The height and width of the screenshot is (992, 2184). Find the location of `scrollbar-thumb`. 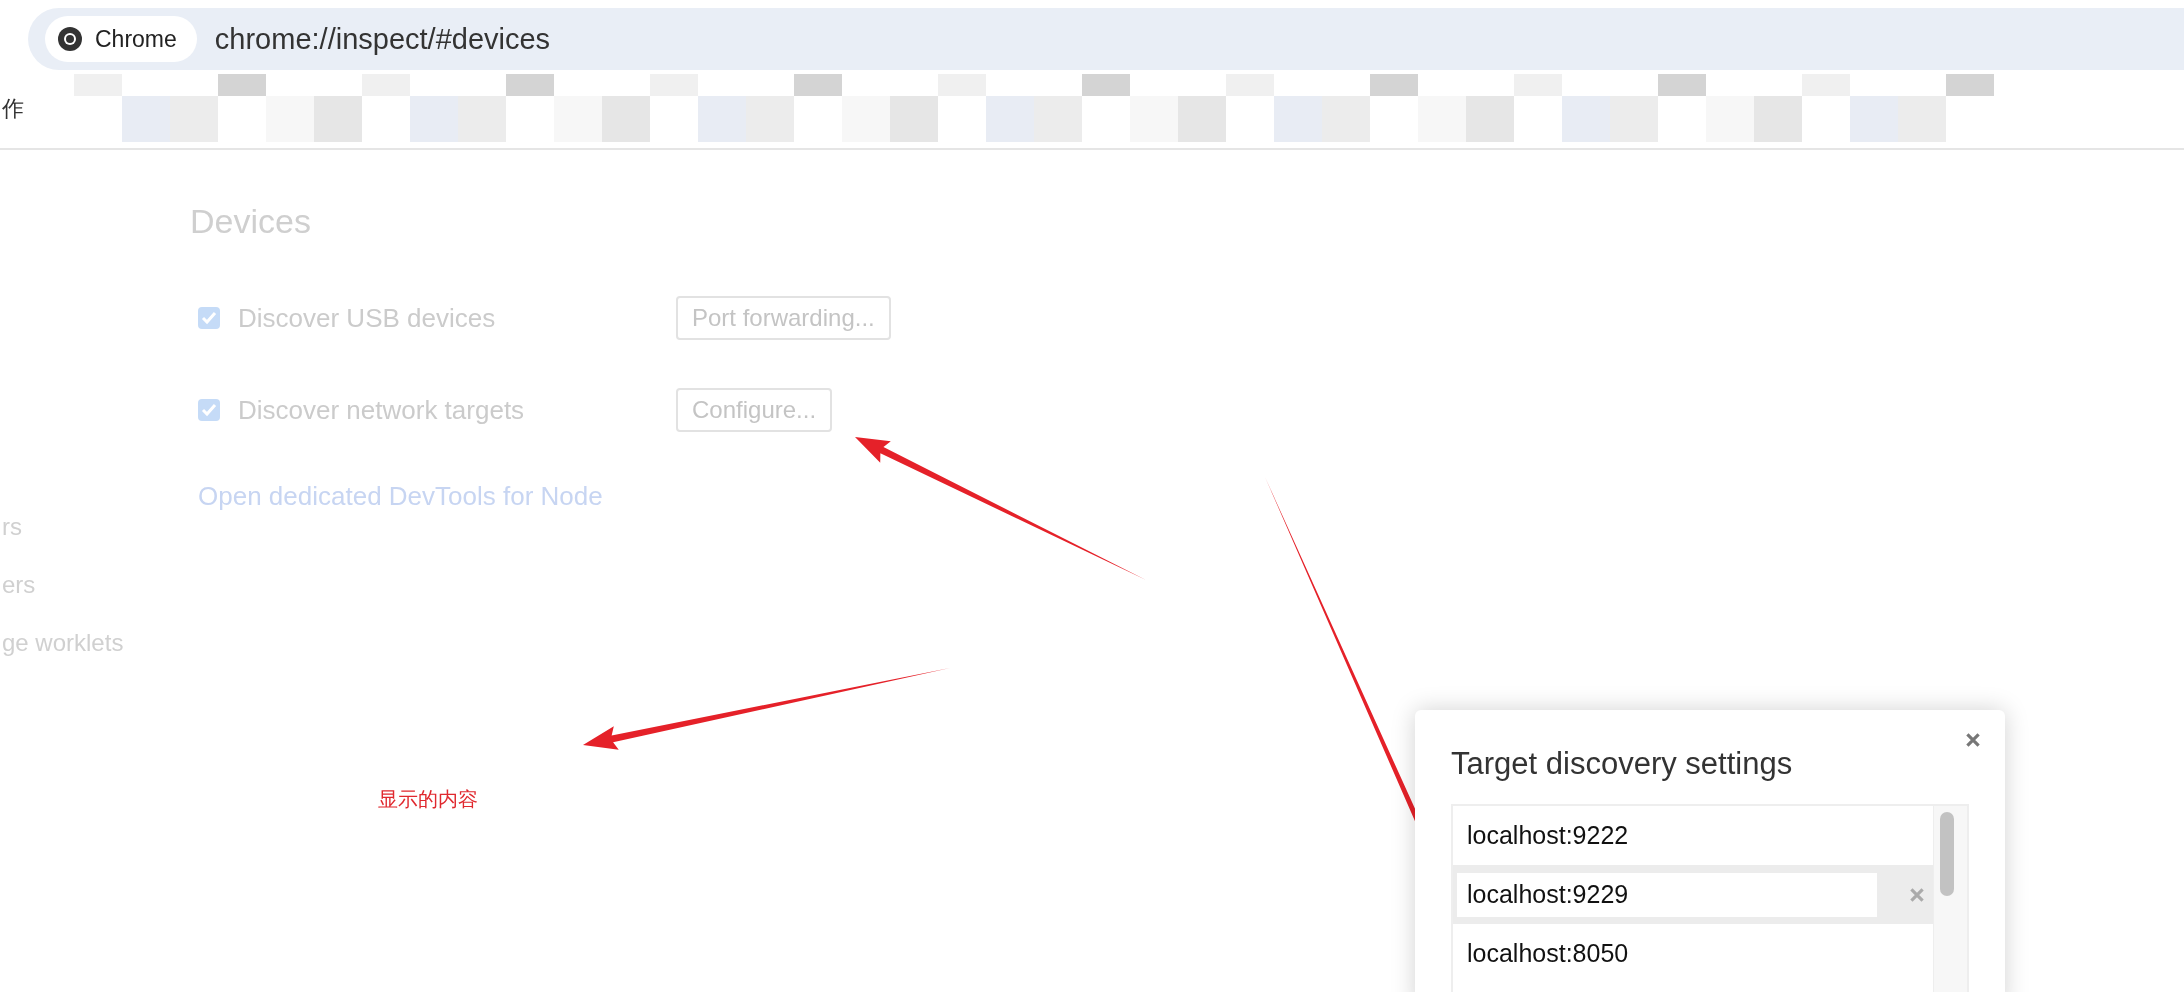

scrollbar-thumb is located at coordinates (1947, 854).